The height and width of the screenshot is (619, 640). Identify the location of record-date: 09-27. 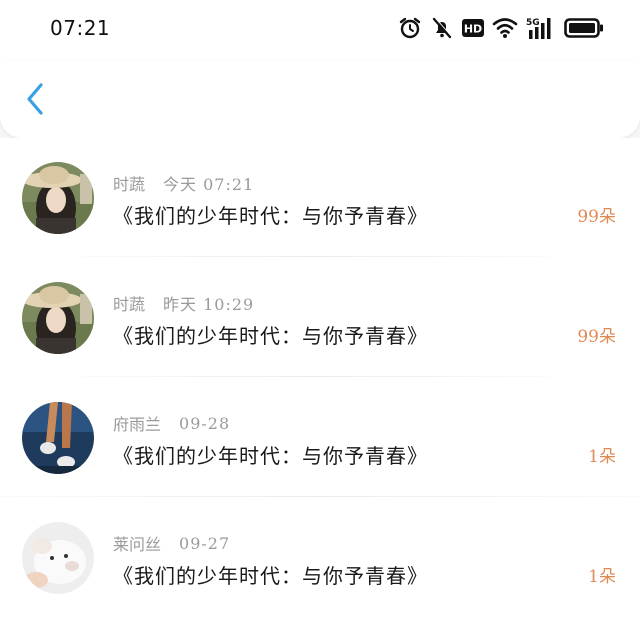
(205, 543).